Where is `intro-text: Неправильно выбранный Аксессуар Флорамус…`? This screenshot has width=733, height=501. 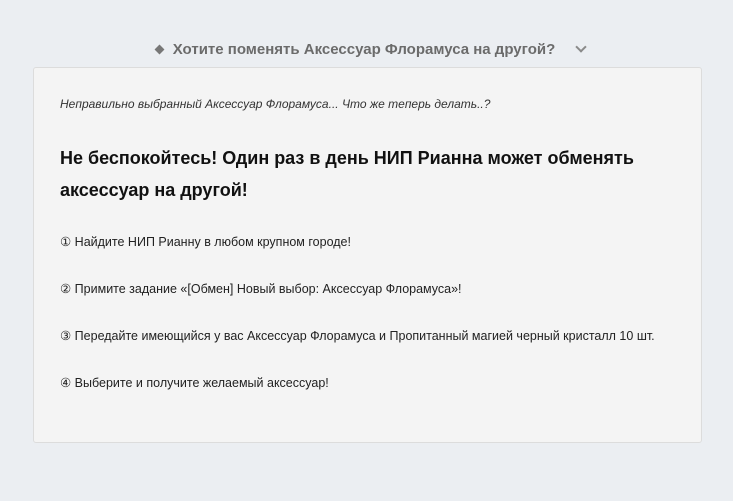
intro-text: Неправильно выбранный Аксессуар Флорамус… is located at coordinates (275, 104).